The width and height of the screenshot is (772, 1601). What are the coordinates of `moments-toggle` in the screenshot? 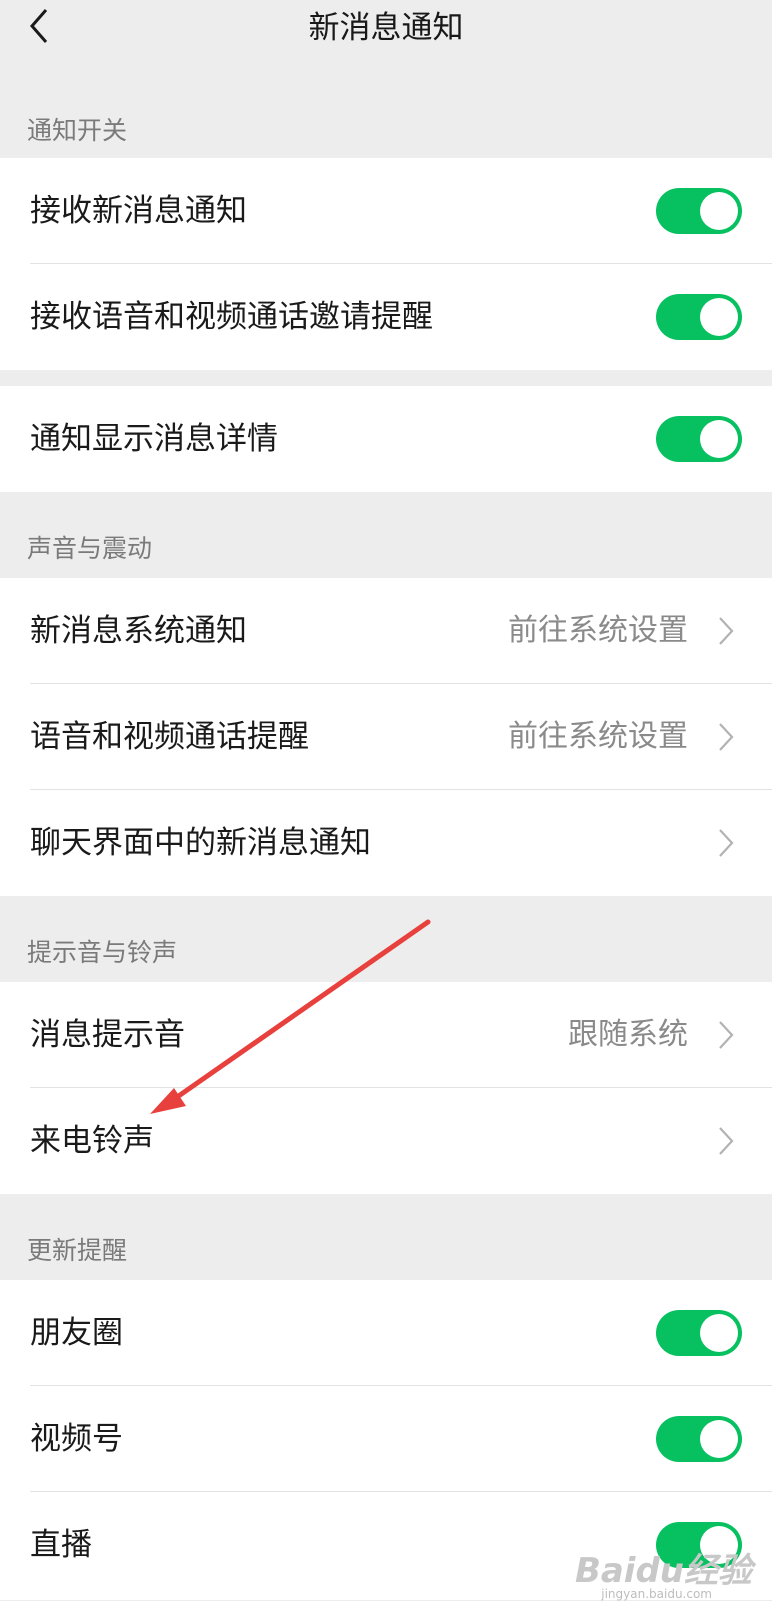 It's located at (699, 1333).